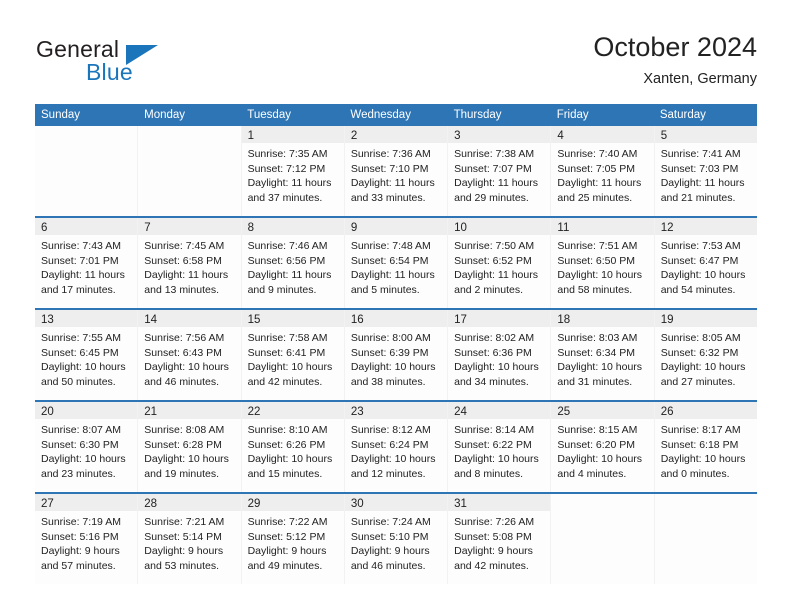  What do you see at coordinates (78, 289) in the screenshot?
I see `day-detail-line: and 17 minutes.` at bounding box center [78, 289].